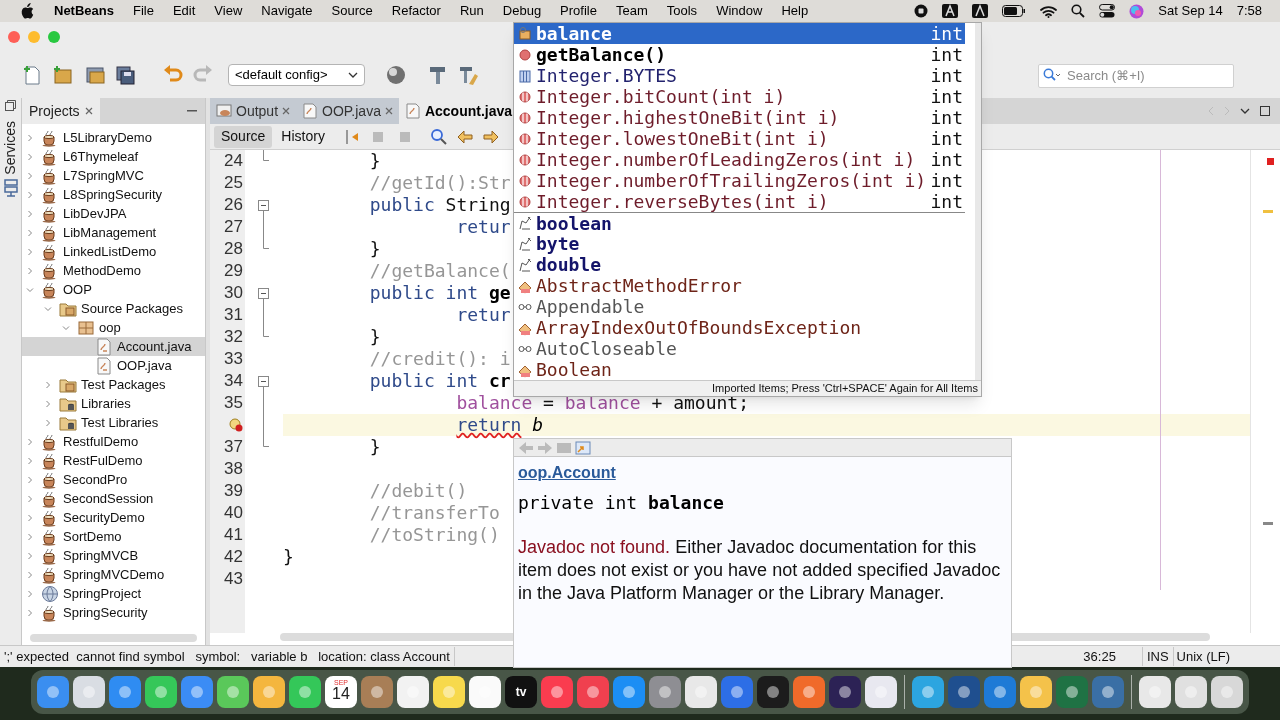 This screenshot has height=720, width=1280. Describe the element at coordinates (113, 327) in the screenshot. I see `tree-item: oop` at that location.